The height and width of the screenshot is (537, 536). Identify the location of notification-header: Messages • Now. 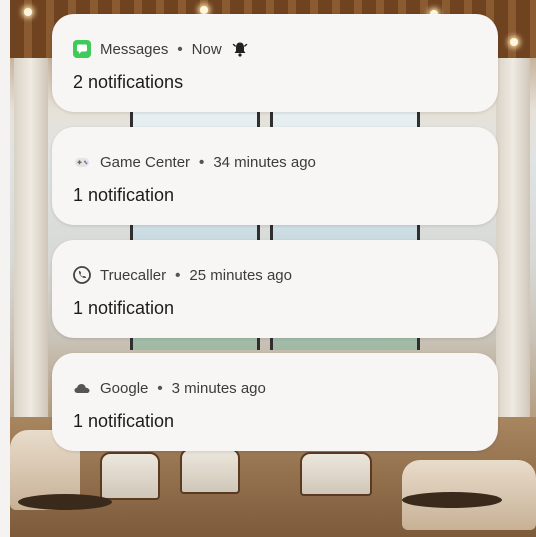
(161, 49).